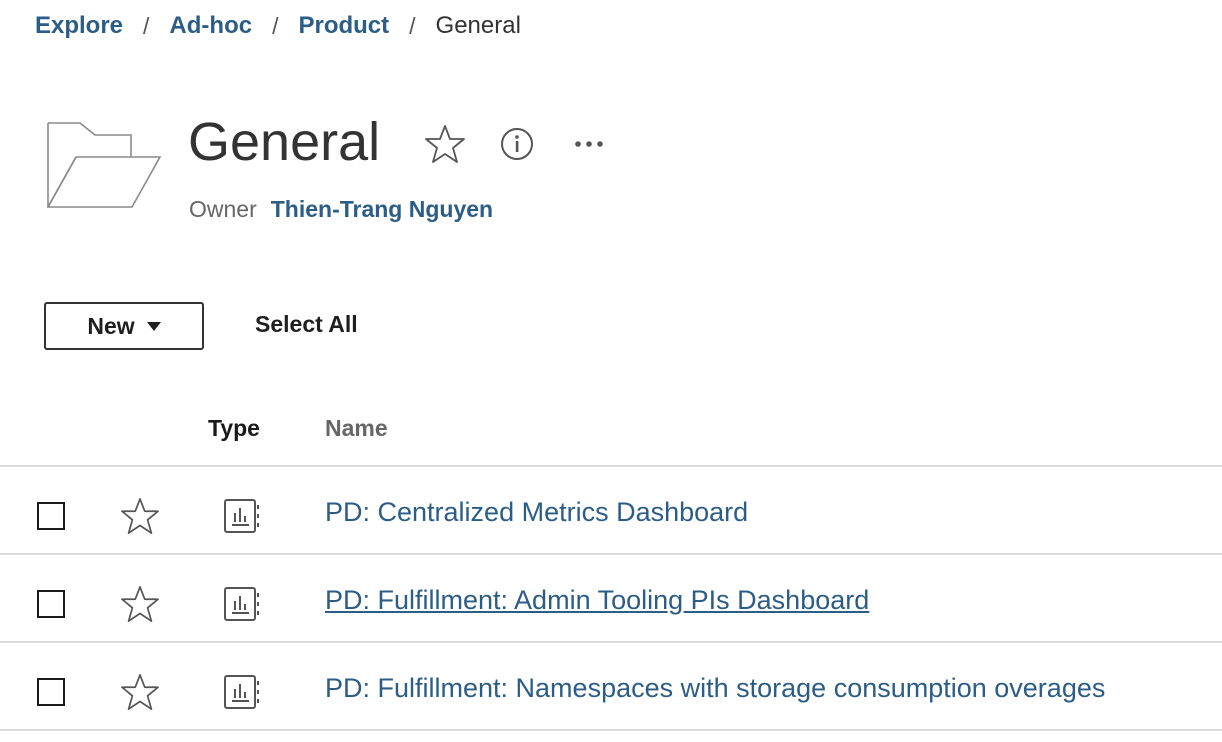 The height and width of the screenshot is (742, 1222). I want to click on owner-row: Owner Thien-Trang Nguyen, so click(341, 209).